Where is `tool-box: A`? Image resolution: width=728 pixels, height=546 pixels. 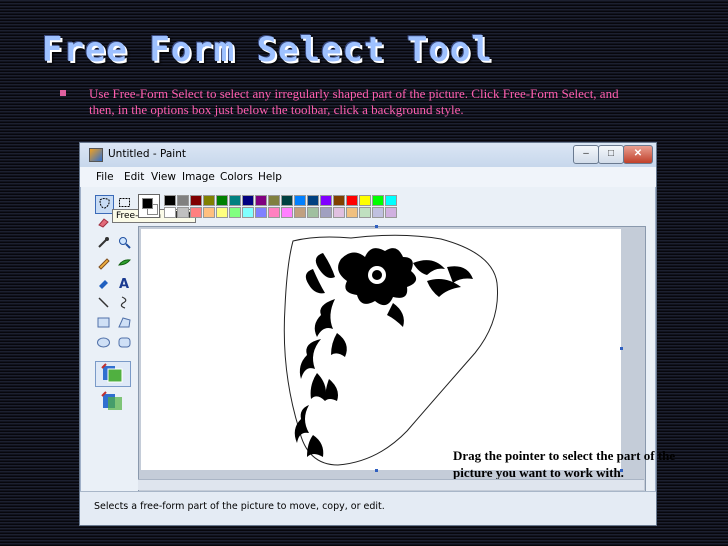
tool-box: A is located at coordinates (107, 339).